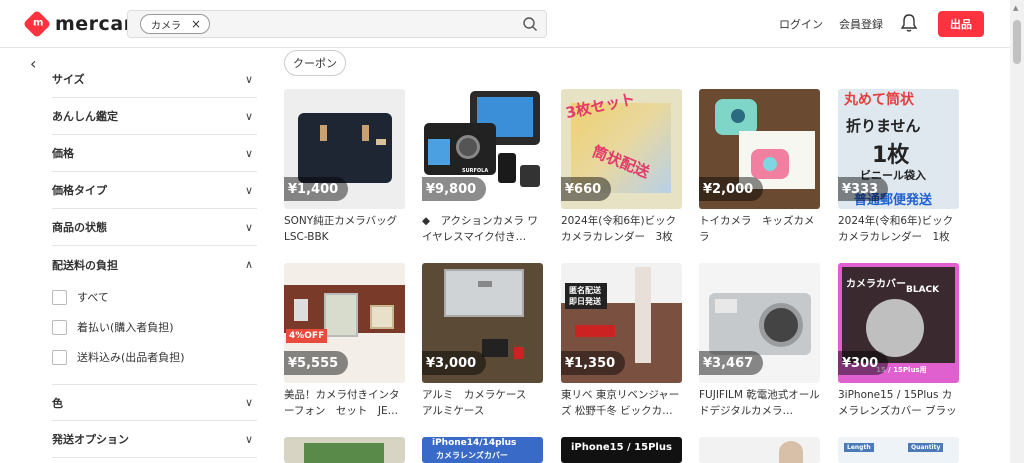 The width and height of the screenshot is (1024, 463). What do you see at coordinates (93, 297) in the screenshot?
I see `checkbox-label: すべて` at bounding box center [93, 297].